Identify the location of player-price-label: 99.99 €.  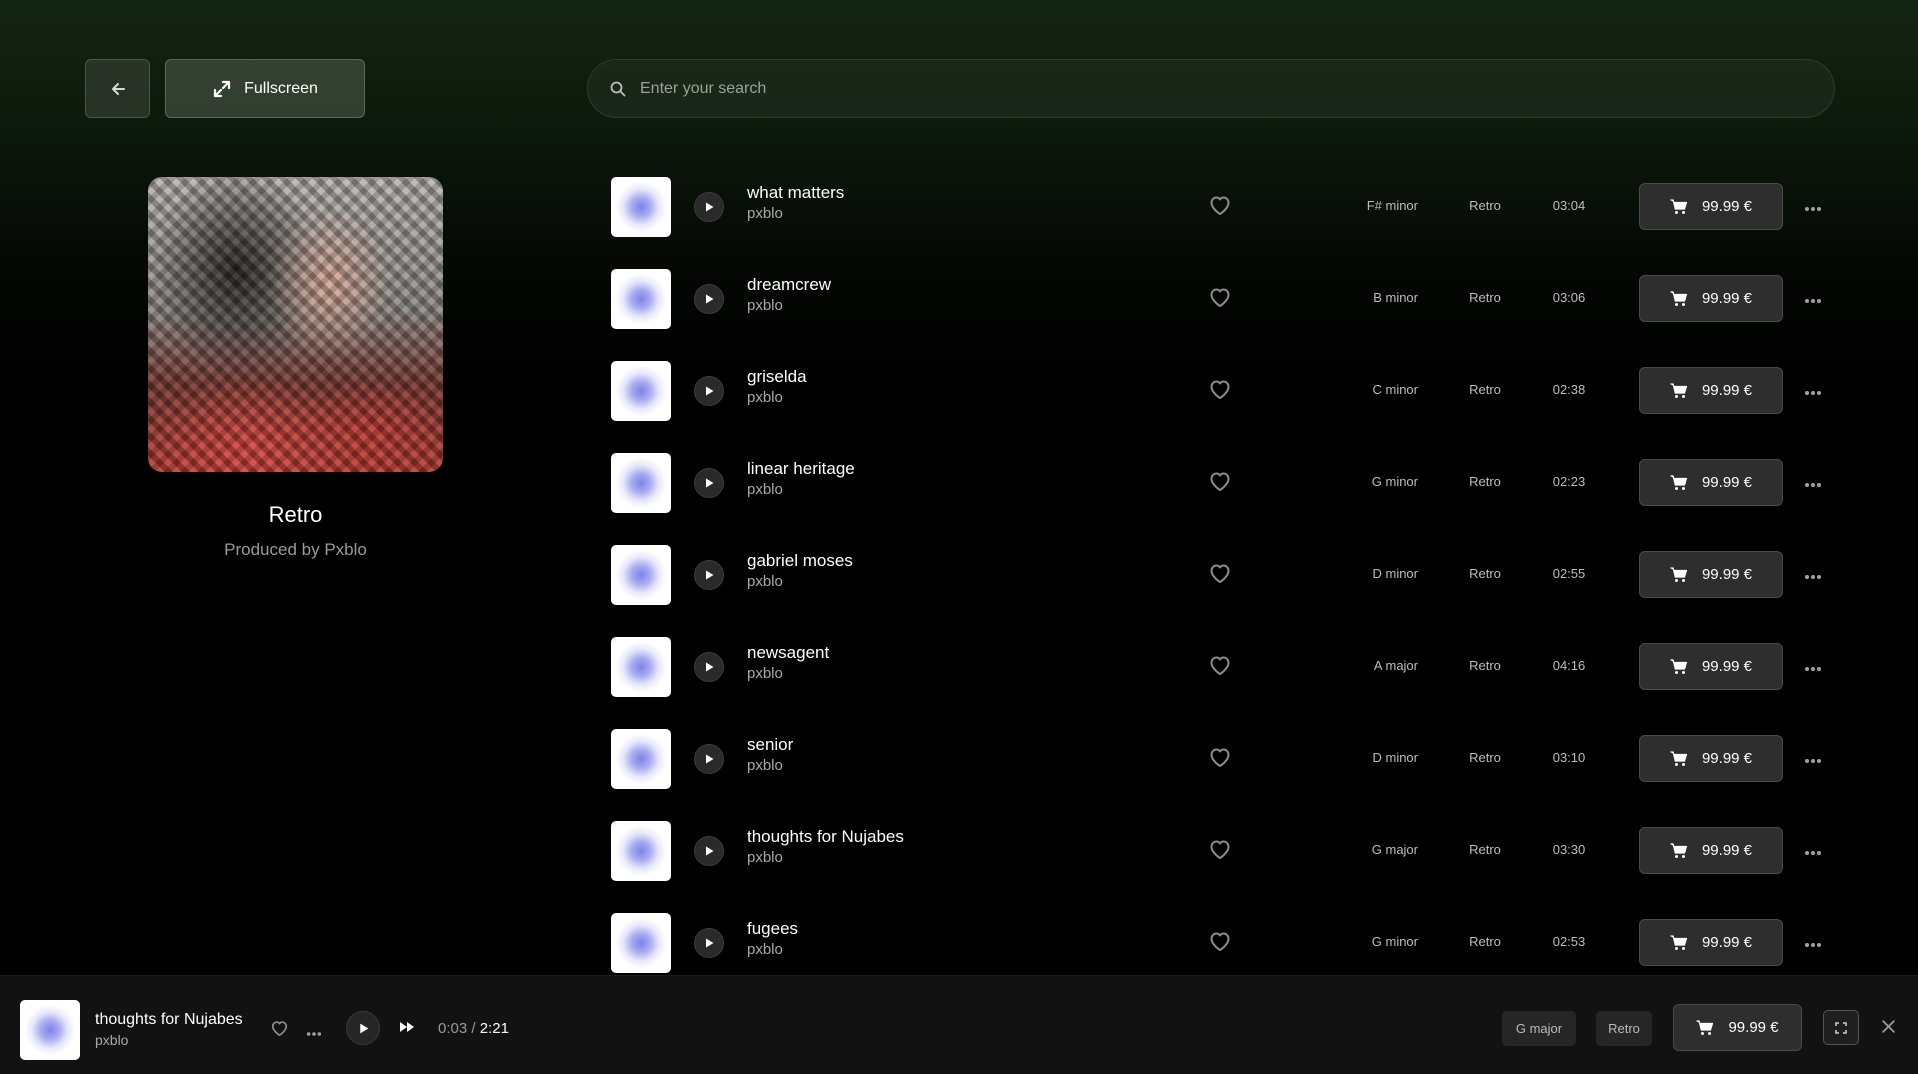
(1753, 1027).